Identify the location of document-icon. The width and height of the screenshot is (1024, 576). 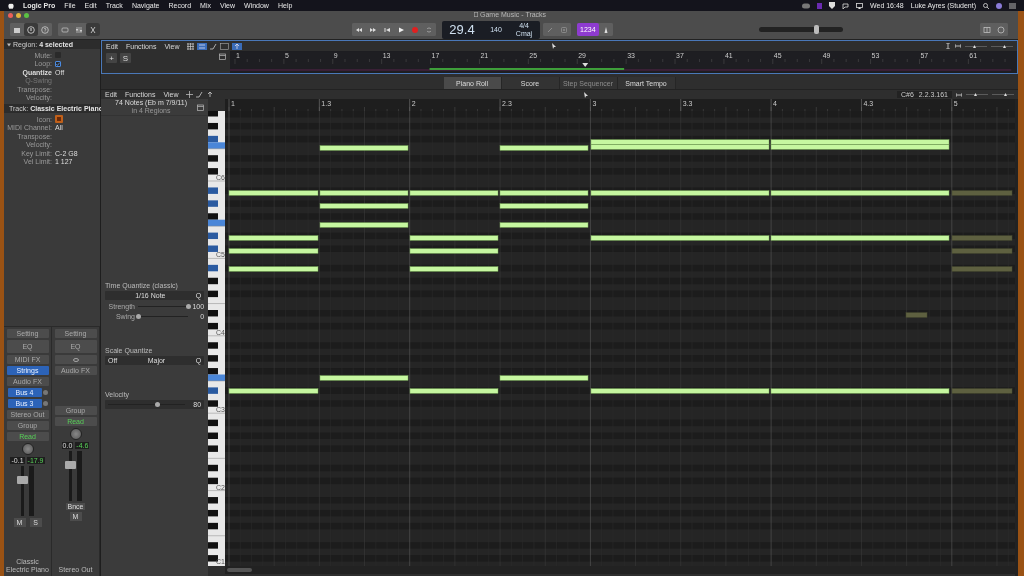
(476, 14).